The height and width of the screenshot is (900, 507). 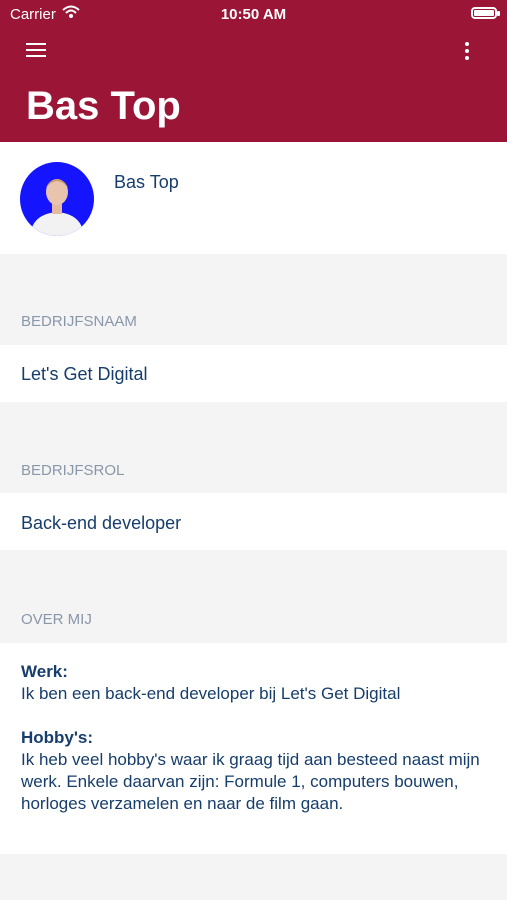 I want to click on section-label-company: BEDRIJFSNAAM, so click(x=79, y=321).